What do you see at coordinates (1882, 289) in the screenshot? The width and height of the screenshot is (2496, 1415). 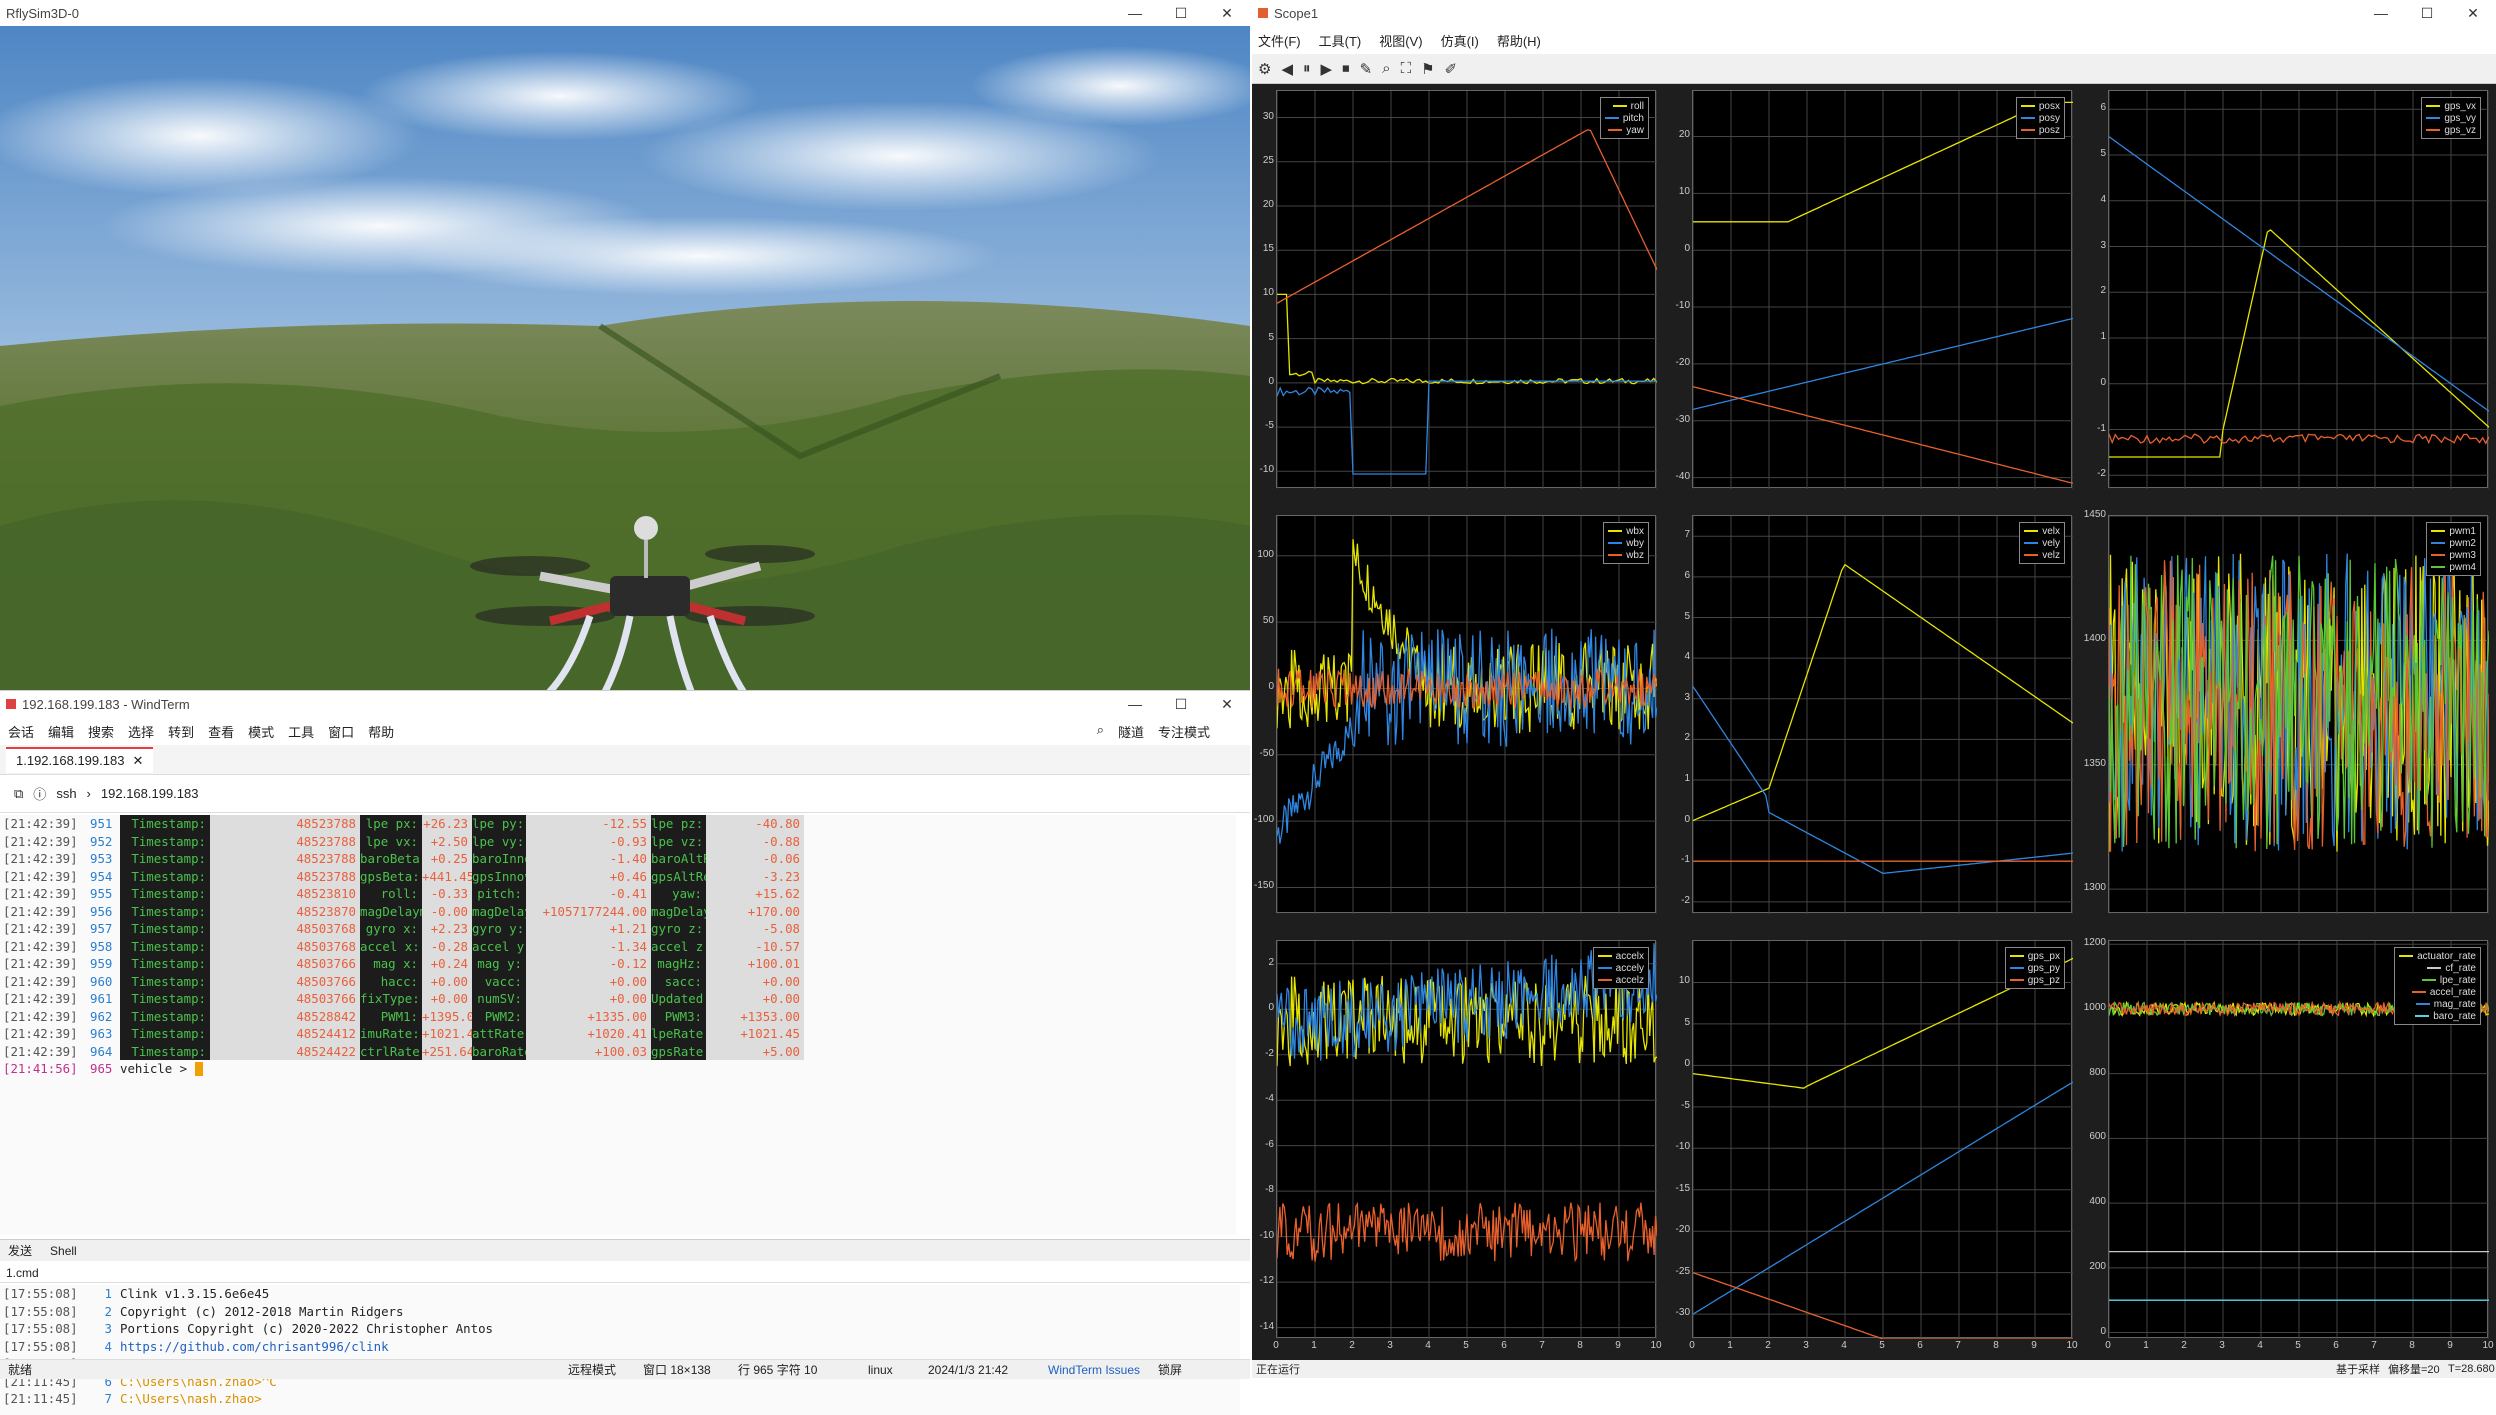 I see `scope-plot: posx posy posz` at bounding box center [1882, 289].